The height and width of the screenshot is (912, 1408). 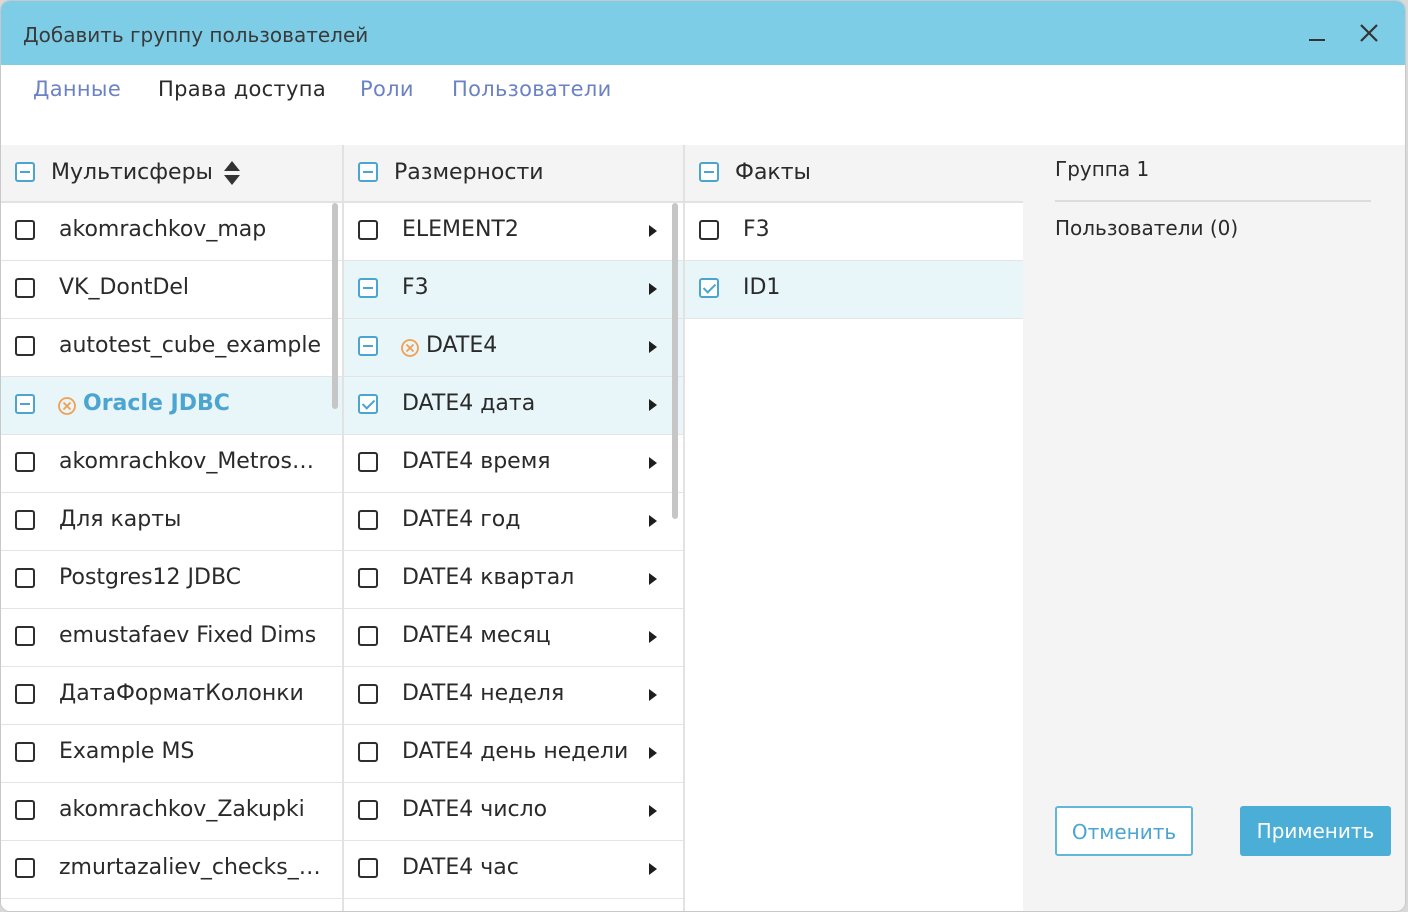 I want to click on facts-row: F3, so click(x=854, y=232).